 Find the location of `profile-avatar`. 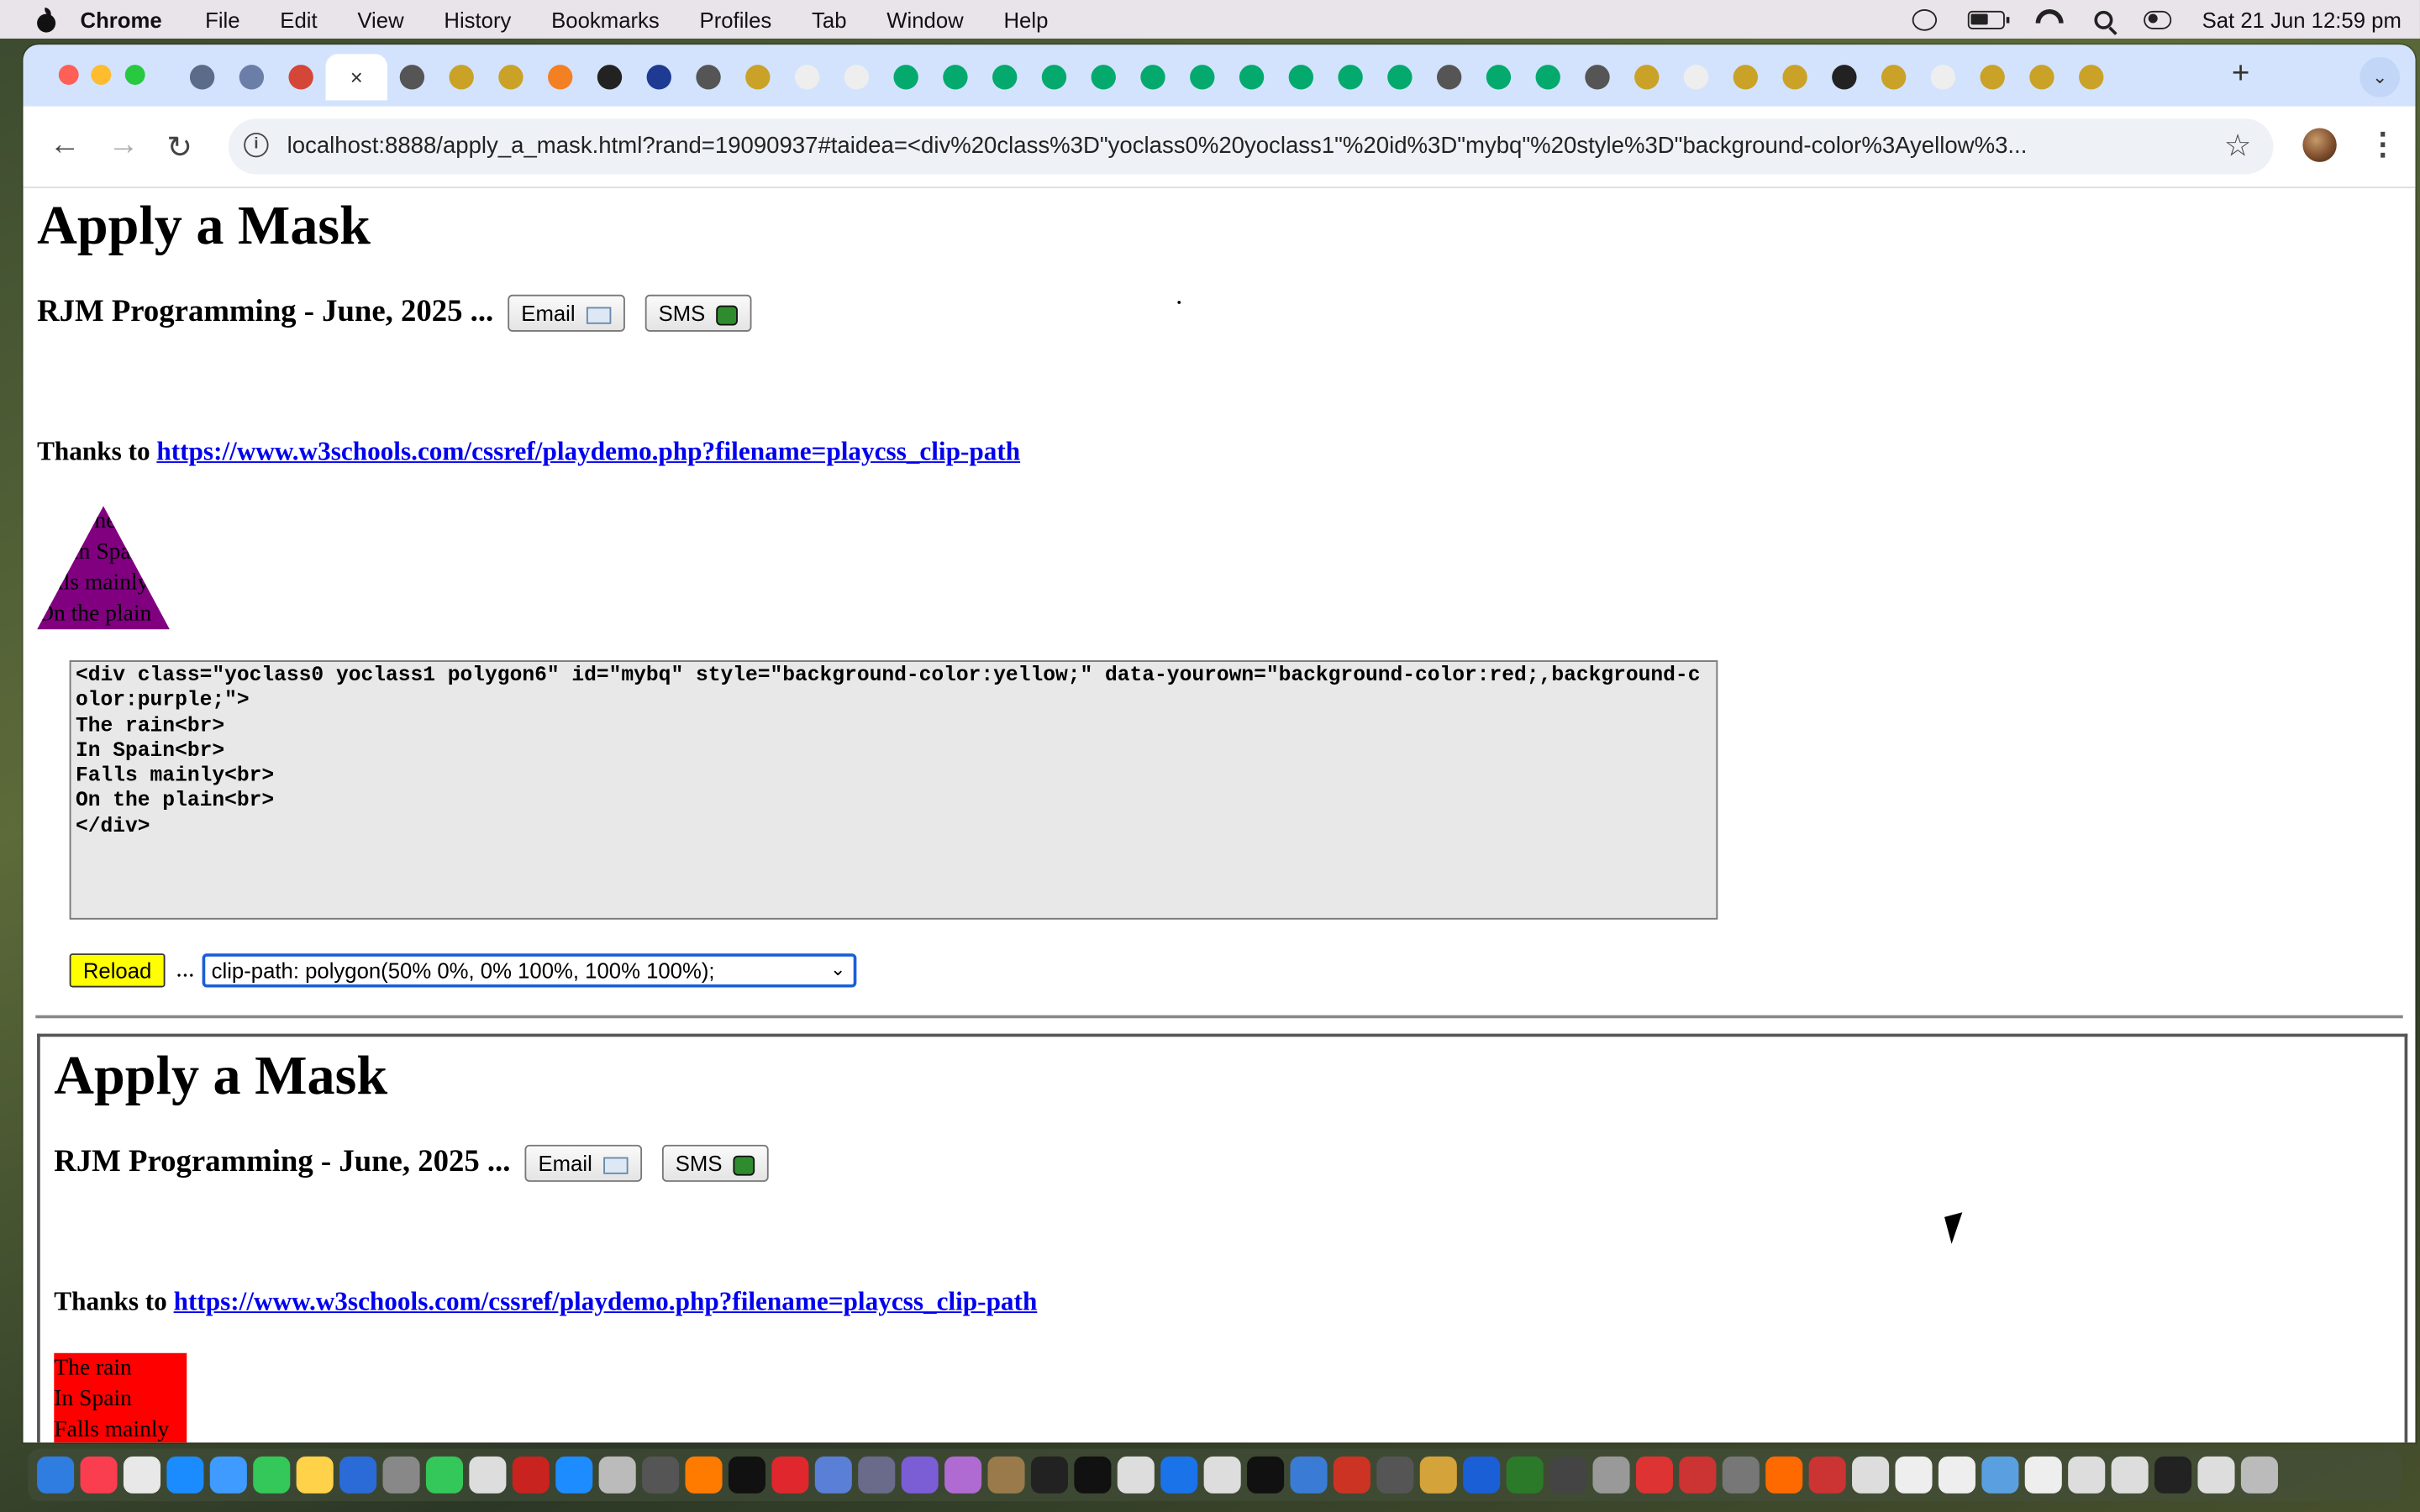

profile-avatar is located at coordinates (2320, 145).